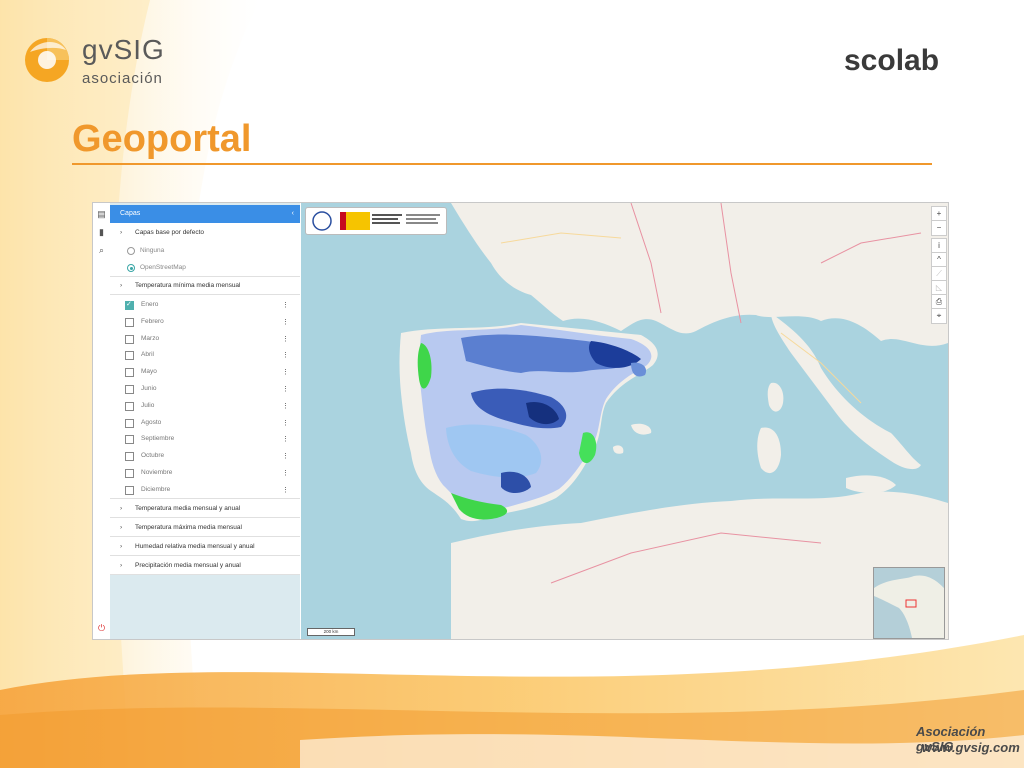 The image size is (1024, 768). I want to click on layer-label: Mayo, so click(149, 372).